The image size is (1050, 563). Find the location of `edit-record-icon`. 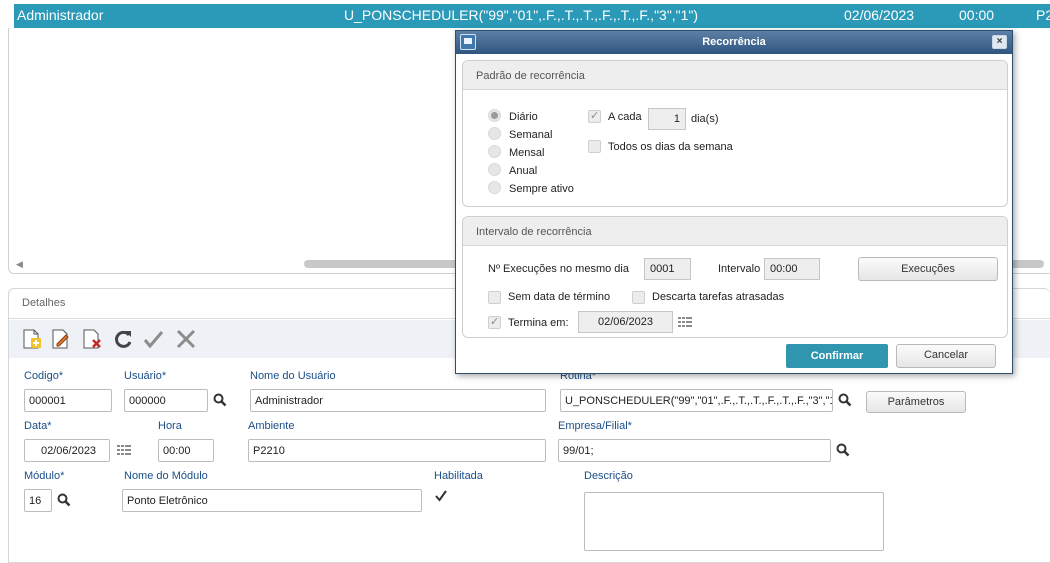

edit-record-icon is located at coordinates (61, 339).